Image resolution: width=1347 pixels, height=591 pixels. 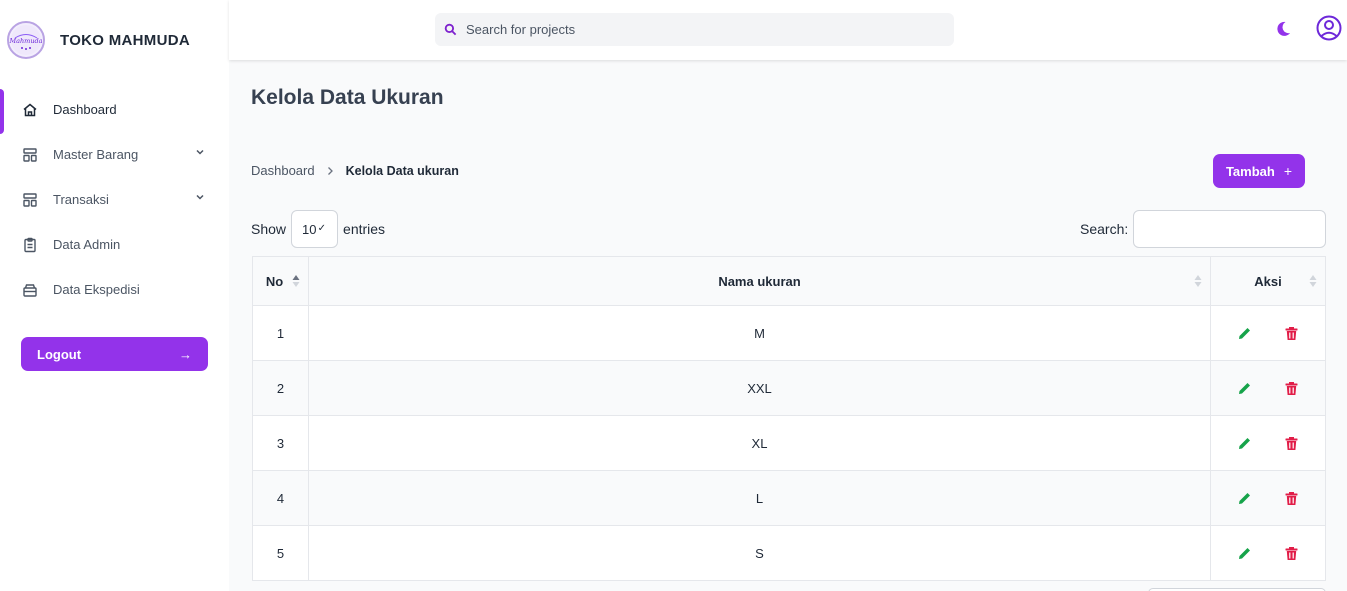 I want to click on table-row: 2 XXL, so click(x=789, y=388).